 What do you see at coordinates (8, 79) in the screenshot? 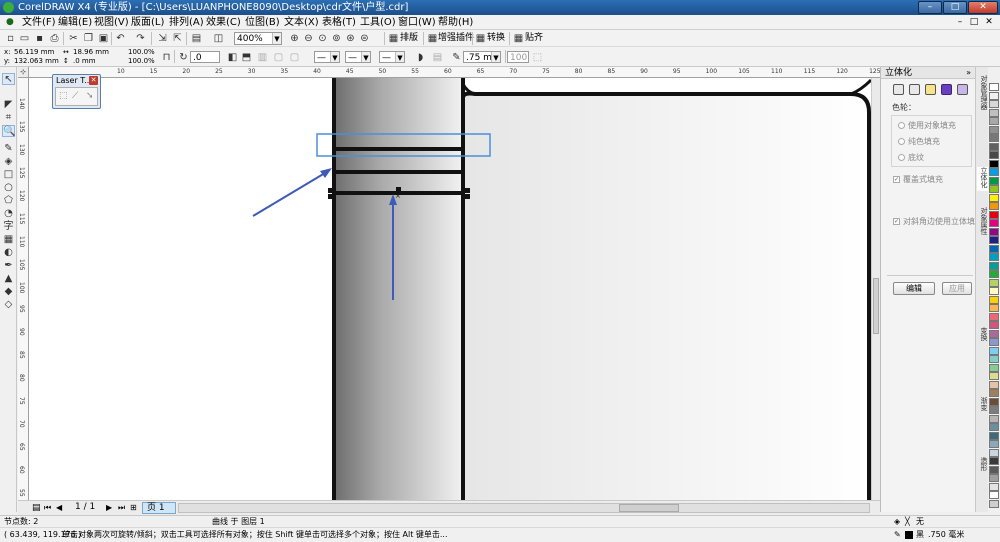
I see `pick-tool-icon: ↖` at bounding box center [8, 79].